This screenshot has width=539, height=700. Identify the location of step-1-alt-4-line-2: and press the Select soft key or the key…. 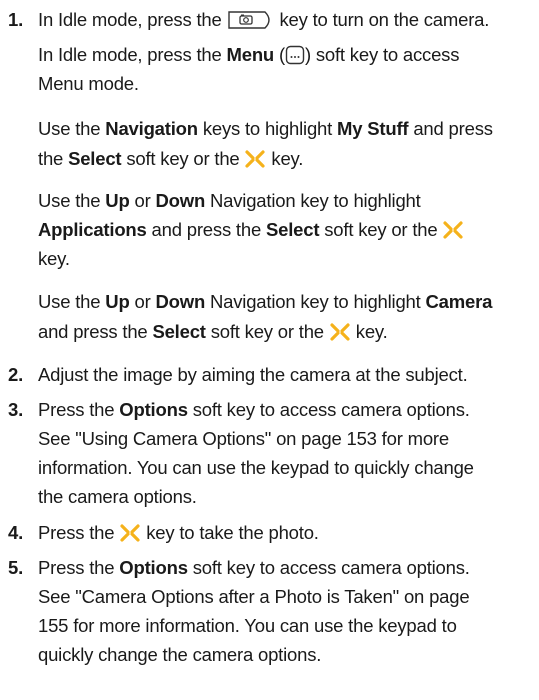
(213, 331).